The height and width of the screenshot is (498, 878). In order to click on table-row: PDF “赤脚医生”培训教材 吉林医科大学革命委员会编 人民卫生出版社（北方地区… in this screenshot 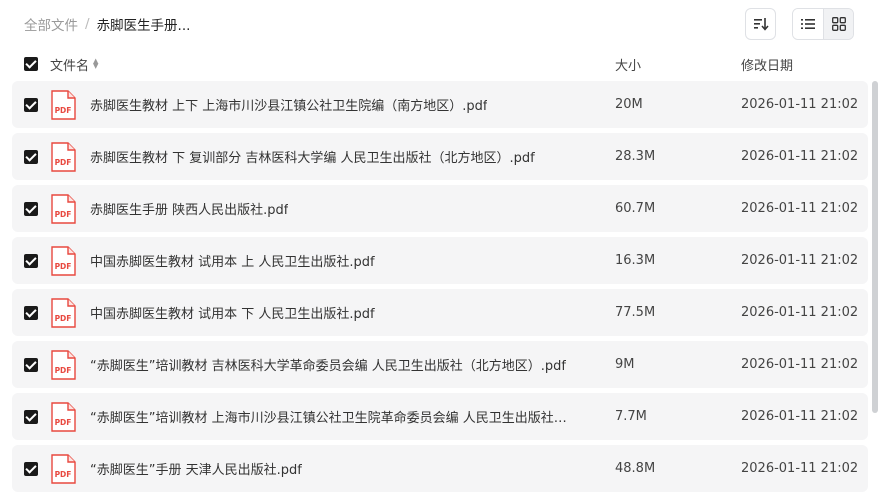, I will do `click(440, 364)`.